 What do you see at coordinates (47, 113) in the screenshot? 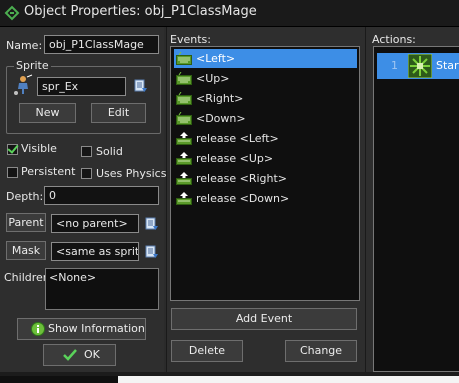
I see `new-sprite-button: New` at bounding box center [47, 113].